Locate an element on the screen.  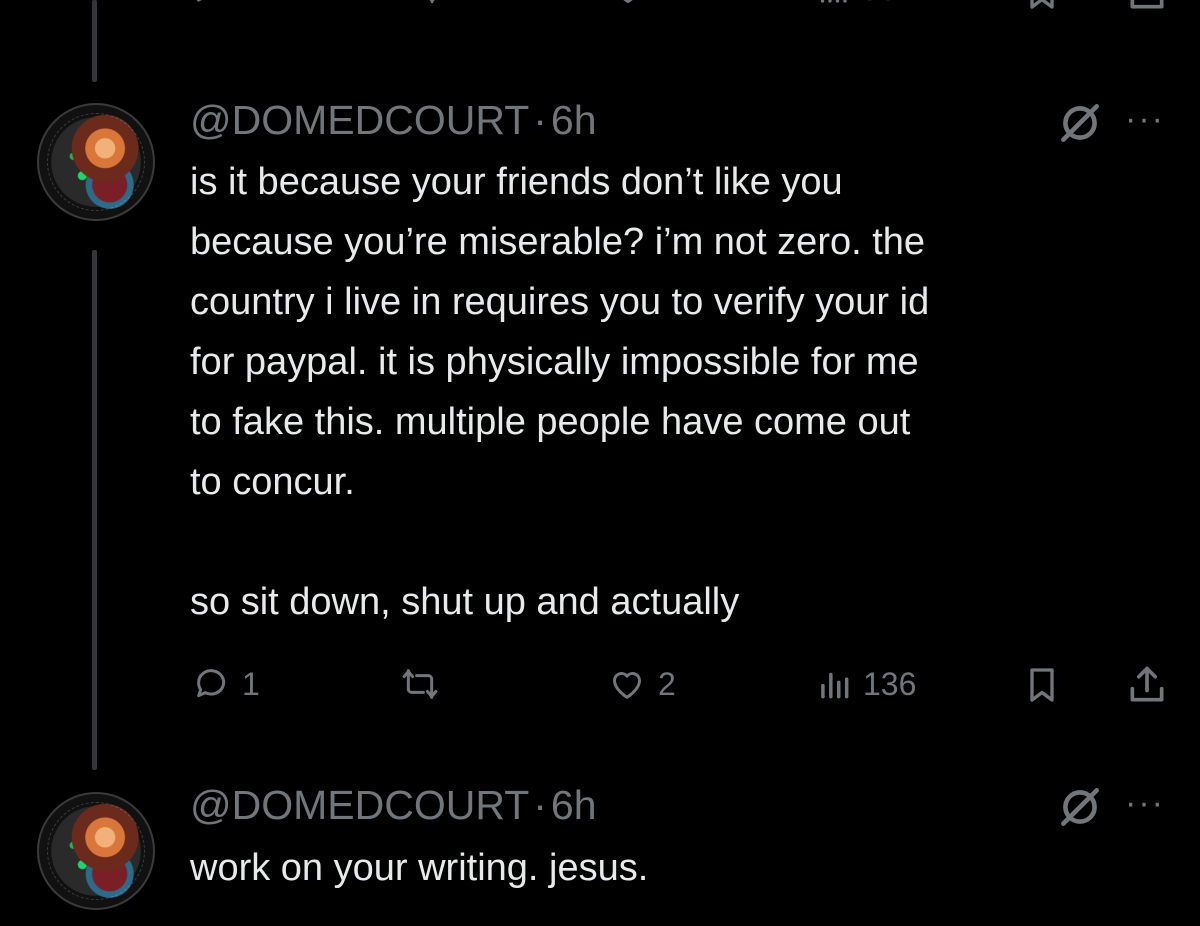
top-action-bar: 1 2 56 is located at coordinates (600, 10).